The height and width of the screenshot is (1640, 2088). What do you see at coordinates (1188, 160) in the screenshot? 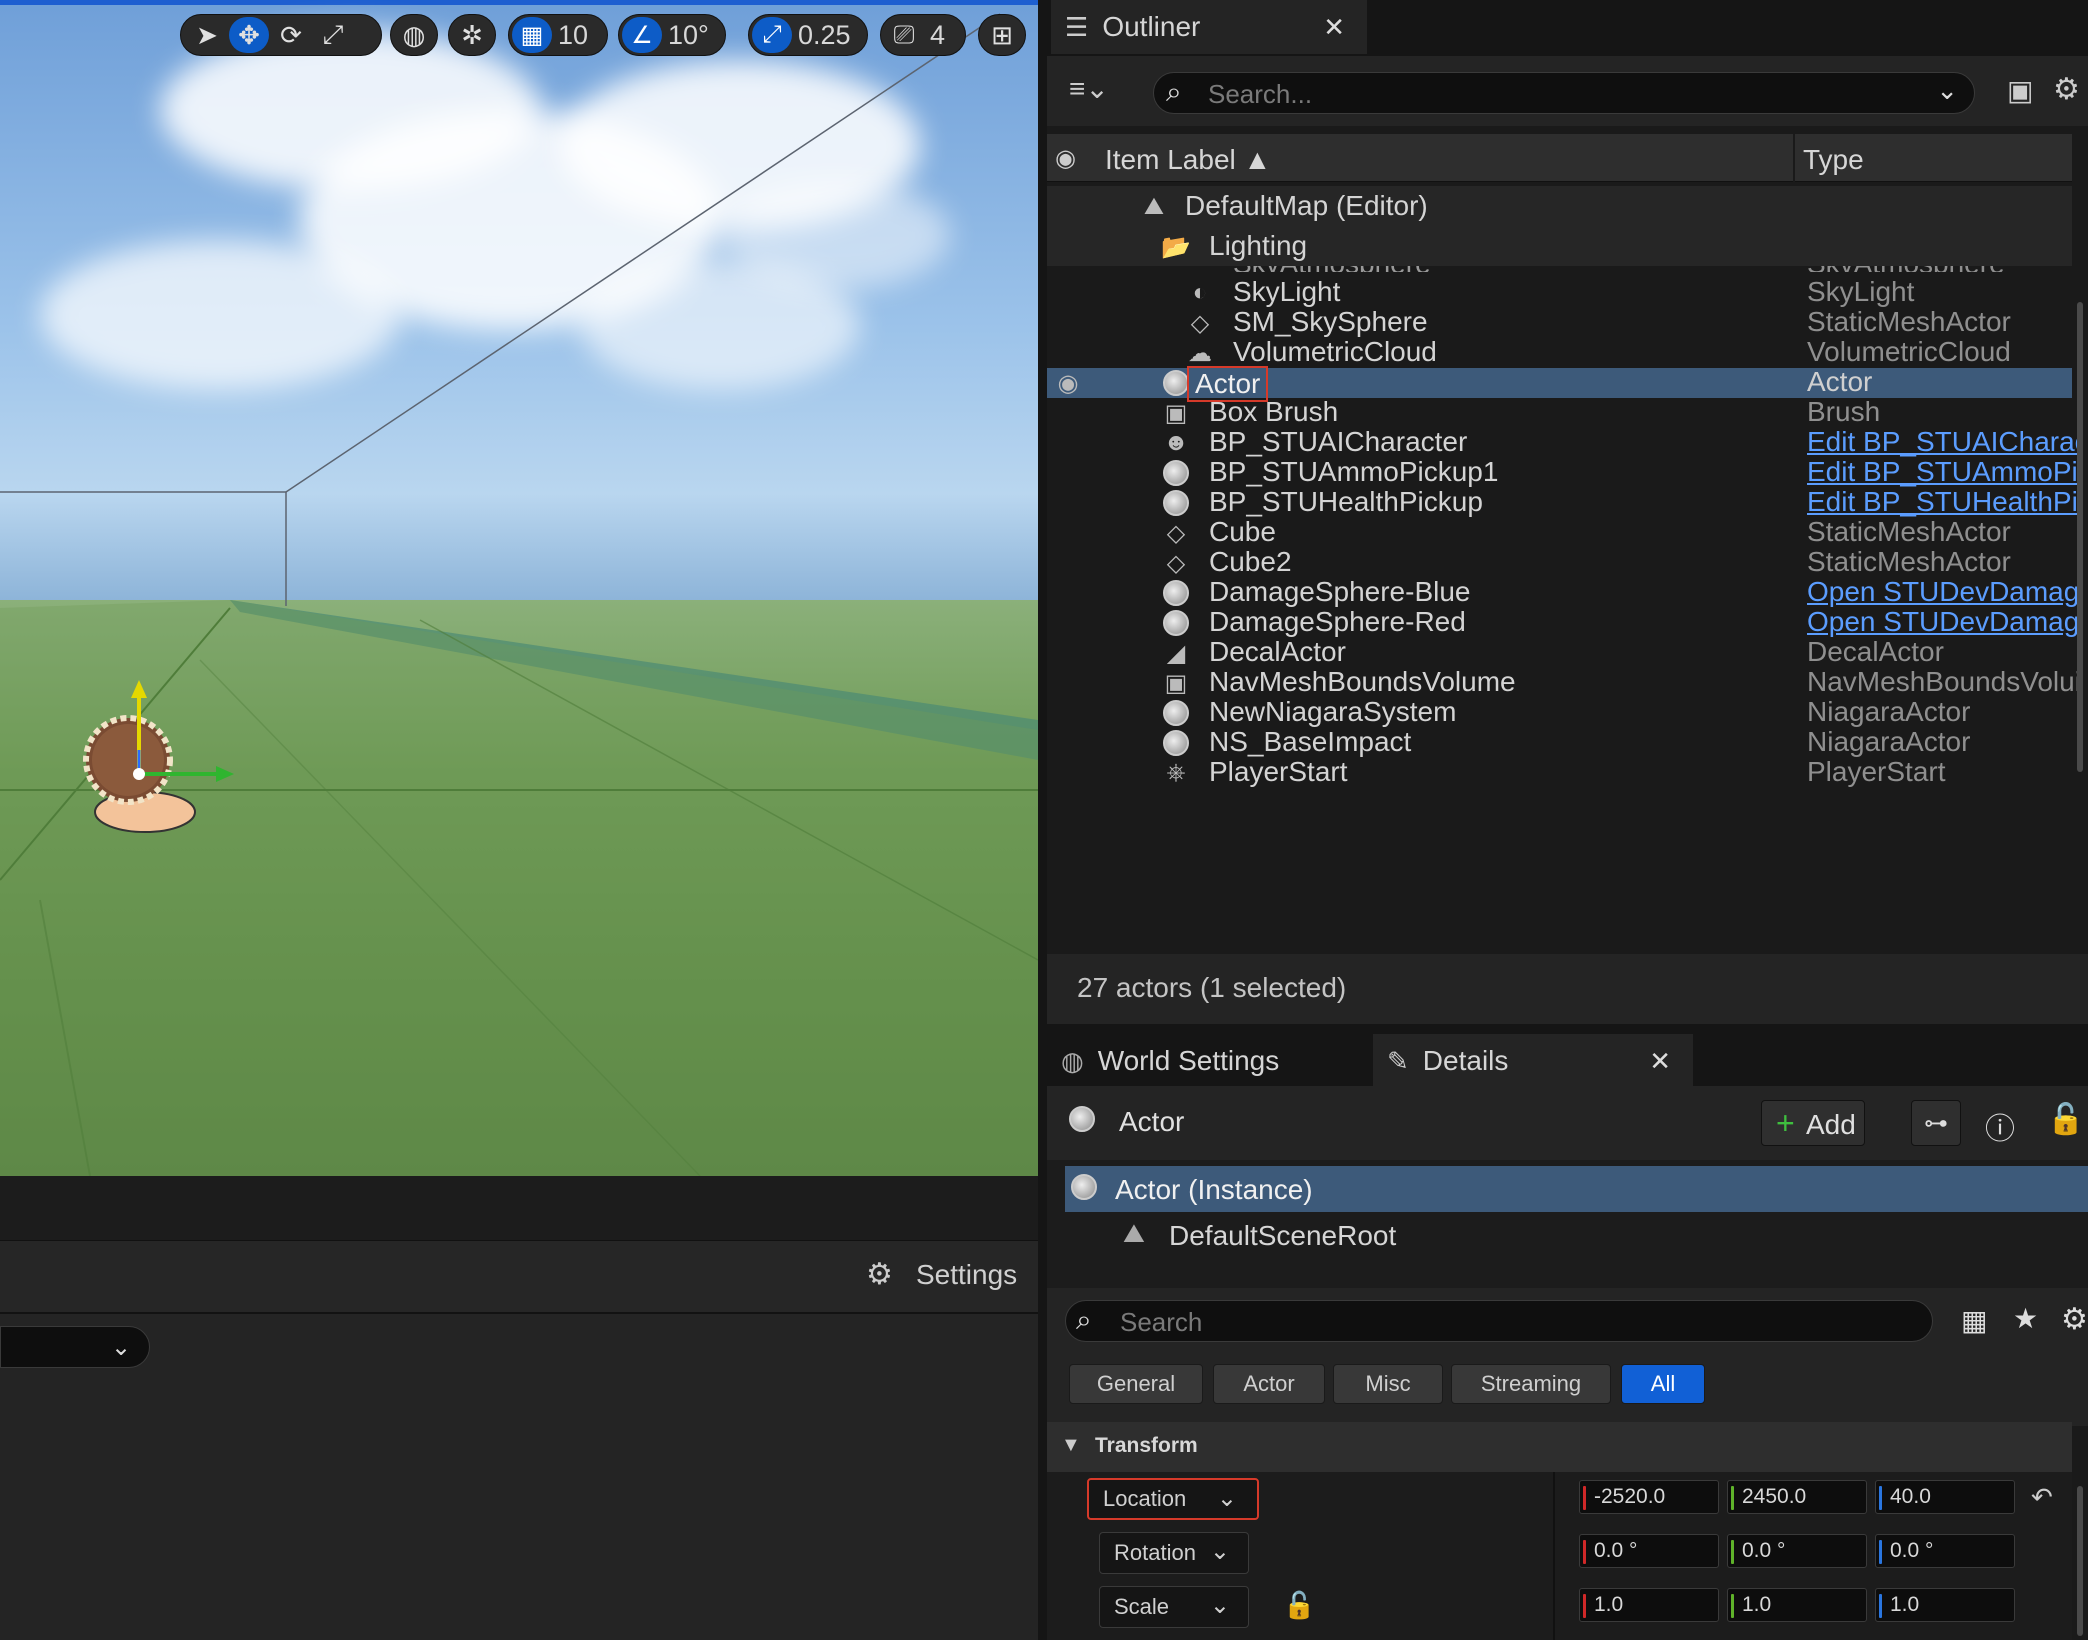
I see `col-item-label: Item Label ▲` at bounding box center [1188, 160].